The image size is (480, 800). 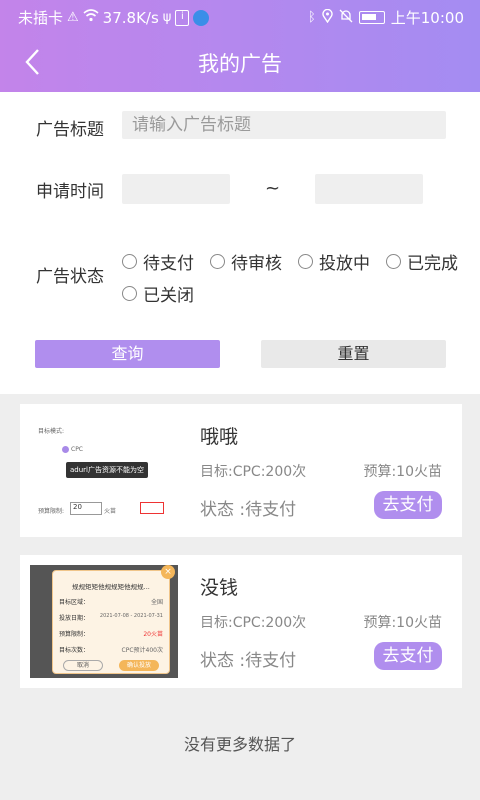 I want to click on status-radio-pending-review: 待审核, so click(x=246, y=261).